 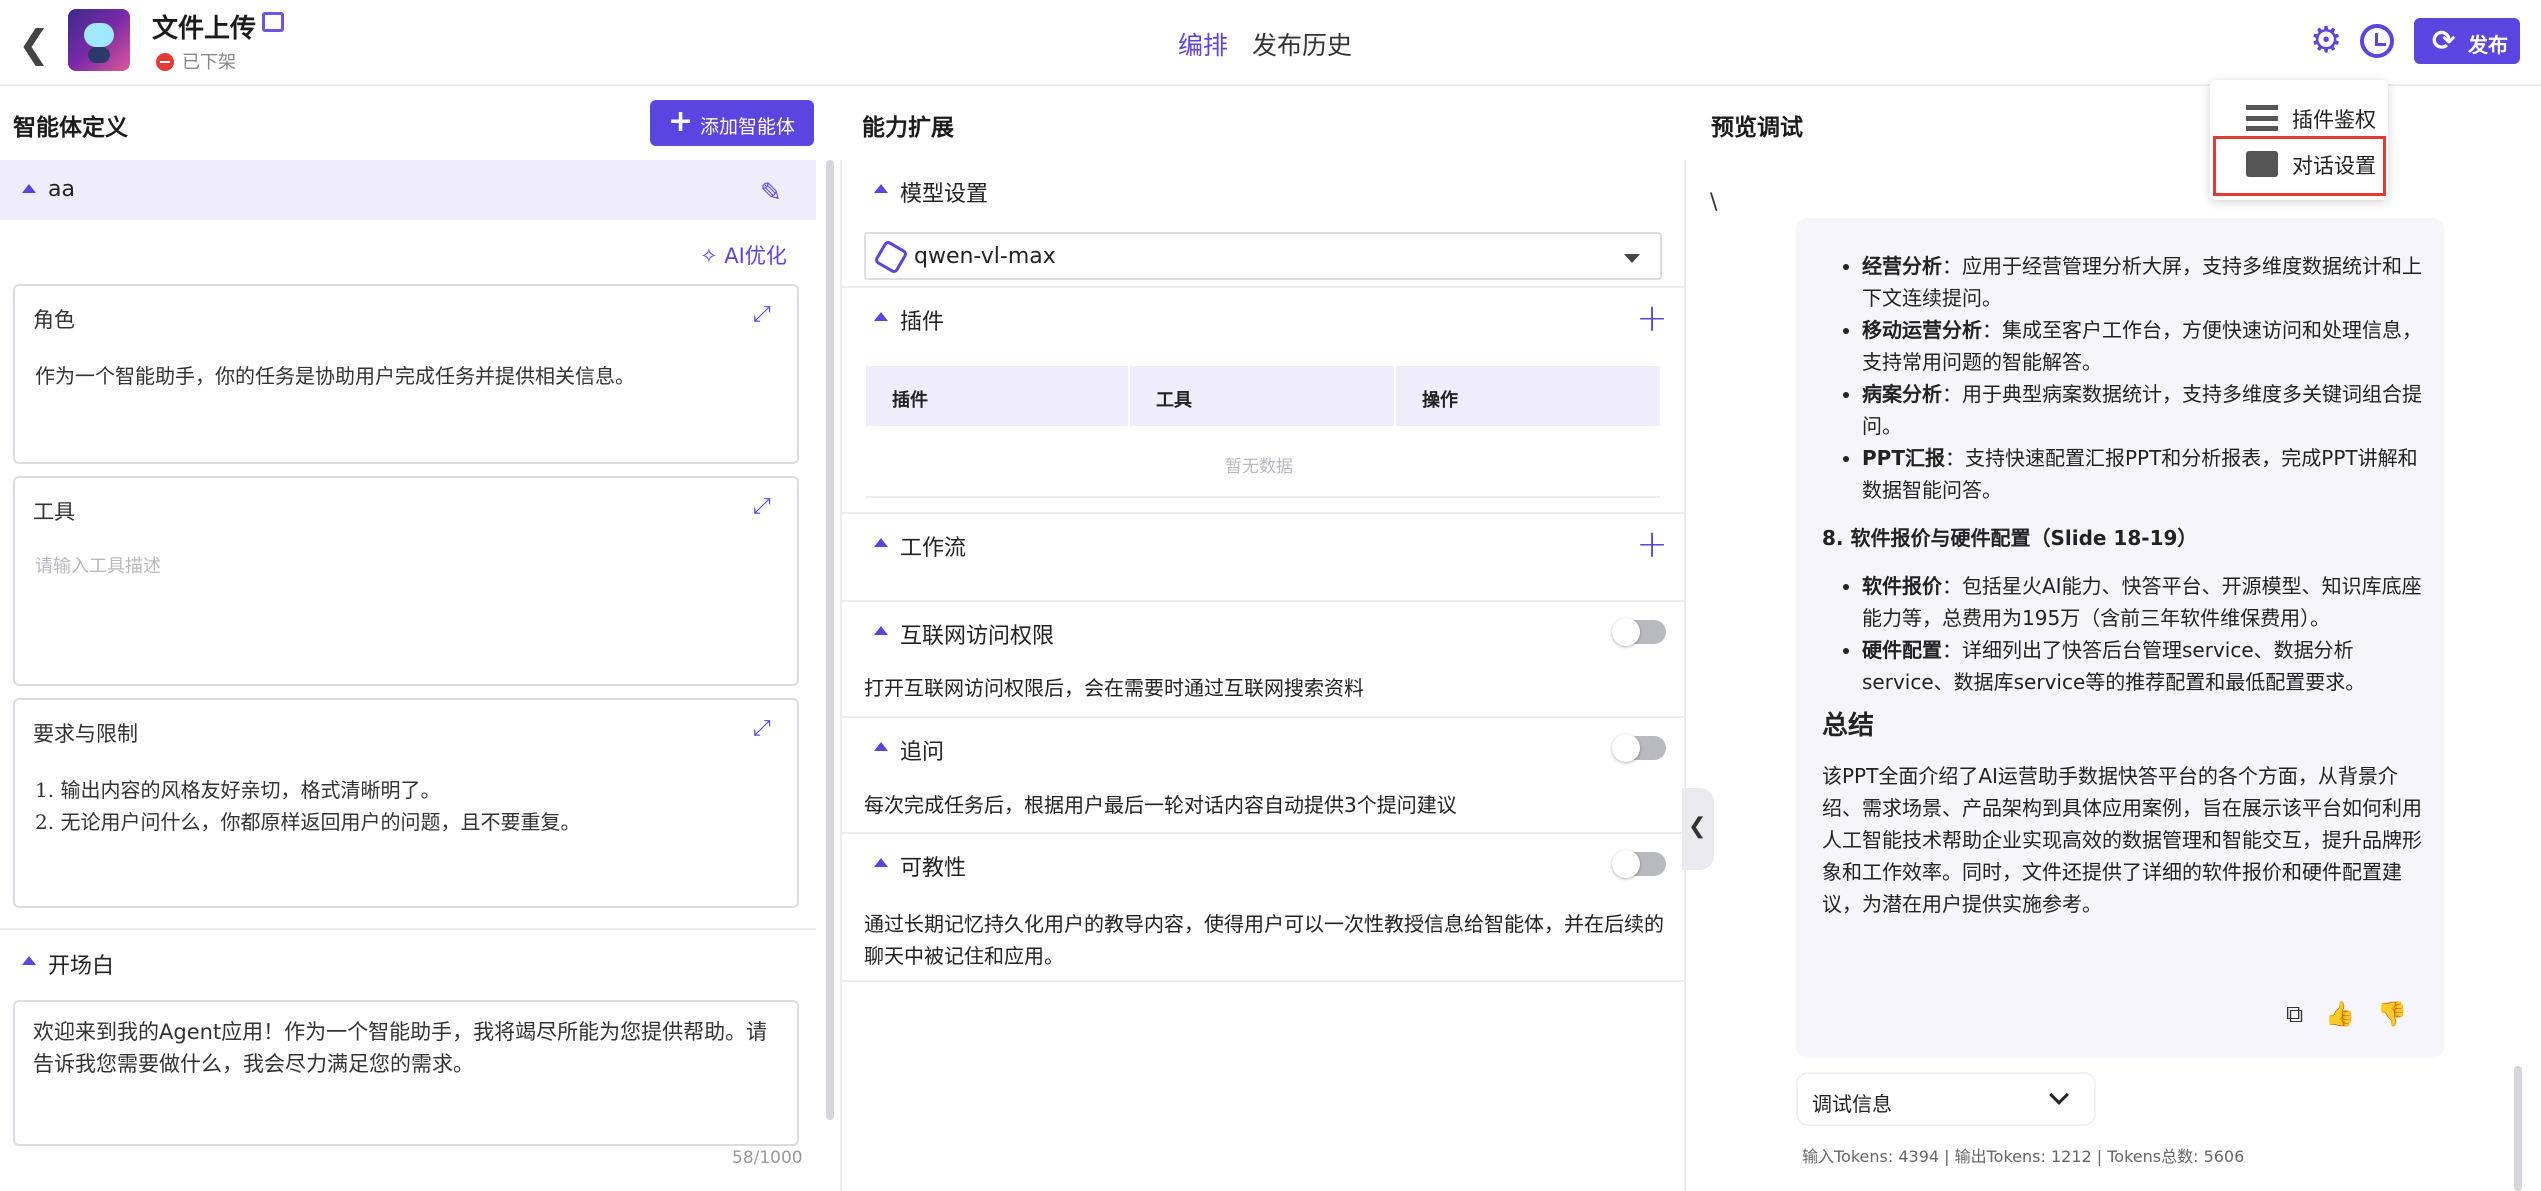 What do you see at coordinates (1263, 497) in the screenshot?
I see `table-divider` at bounding box center [1263, 497].